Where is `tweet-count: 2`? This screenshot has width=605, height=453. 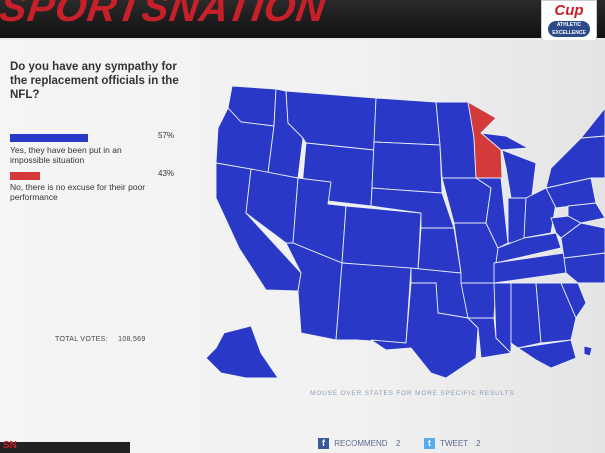 tweet-count: 2 is located at coordinates (478, 443).